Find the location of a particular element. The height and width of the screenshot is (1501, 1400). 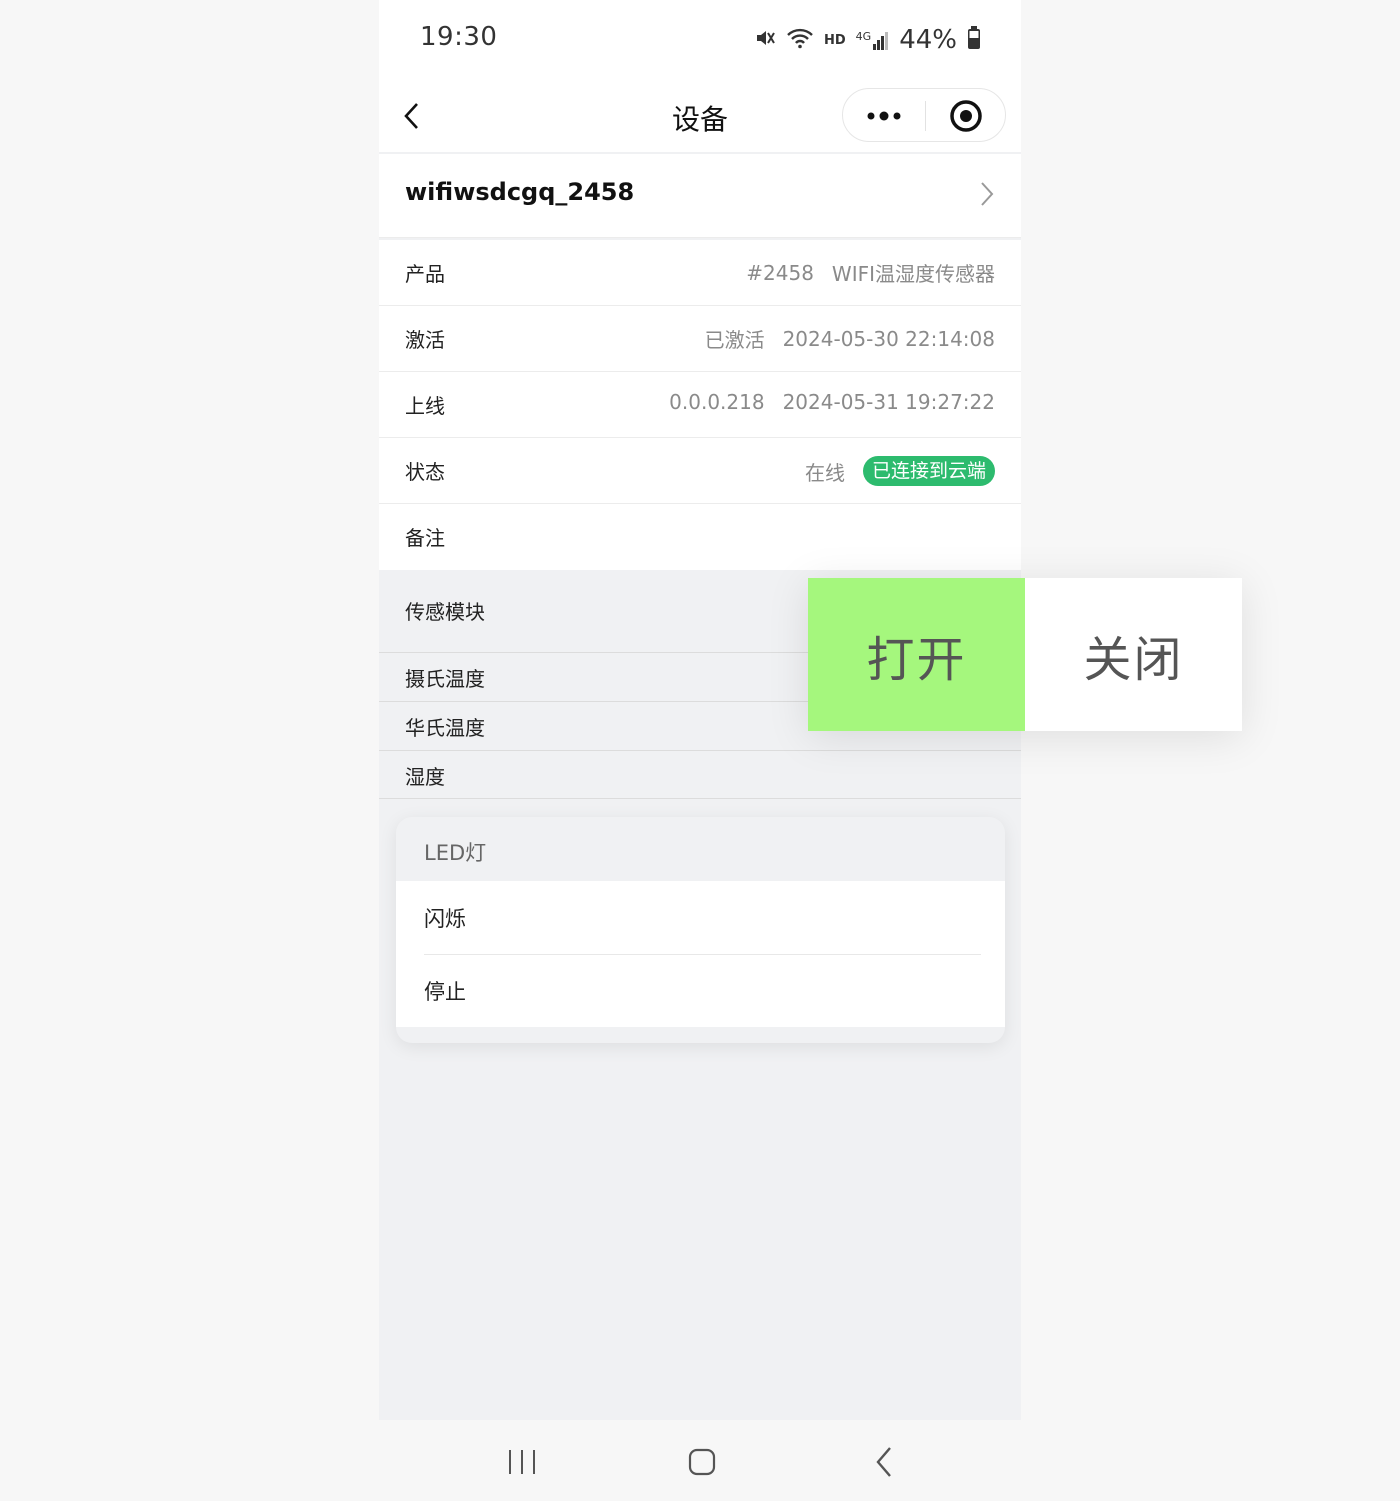

home-button is located at coordinates (702, 1462).